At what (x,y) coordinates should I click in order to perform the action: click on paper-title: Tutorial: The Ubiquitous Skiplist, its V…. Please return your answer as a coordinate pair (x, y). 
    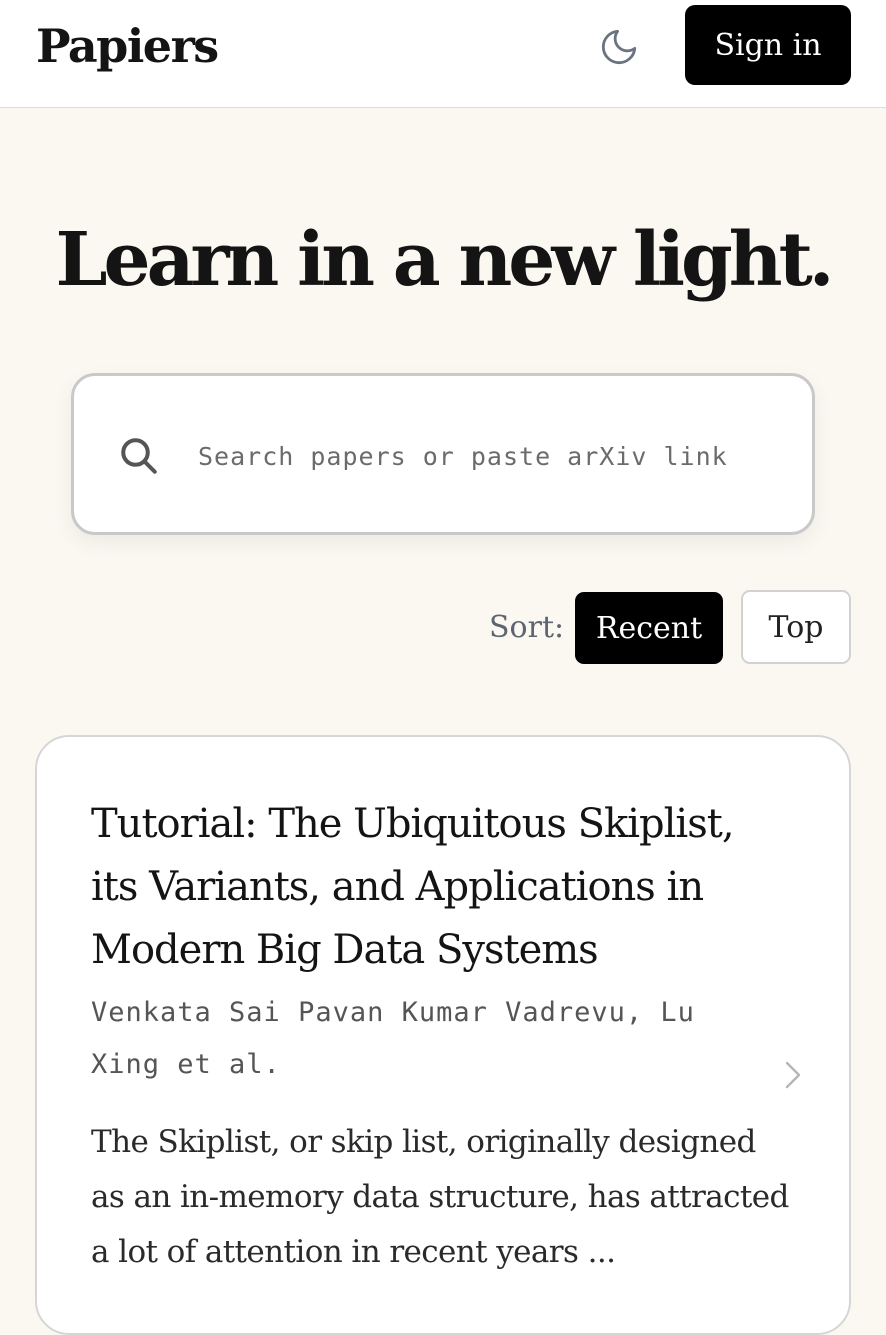
    Looking at the image, I should click on (436, 887).